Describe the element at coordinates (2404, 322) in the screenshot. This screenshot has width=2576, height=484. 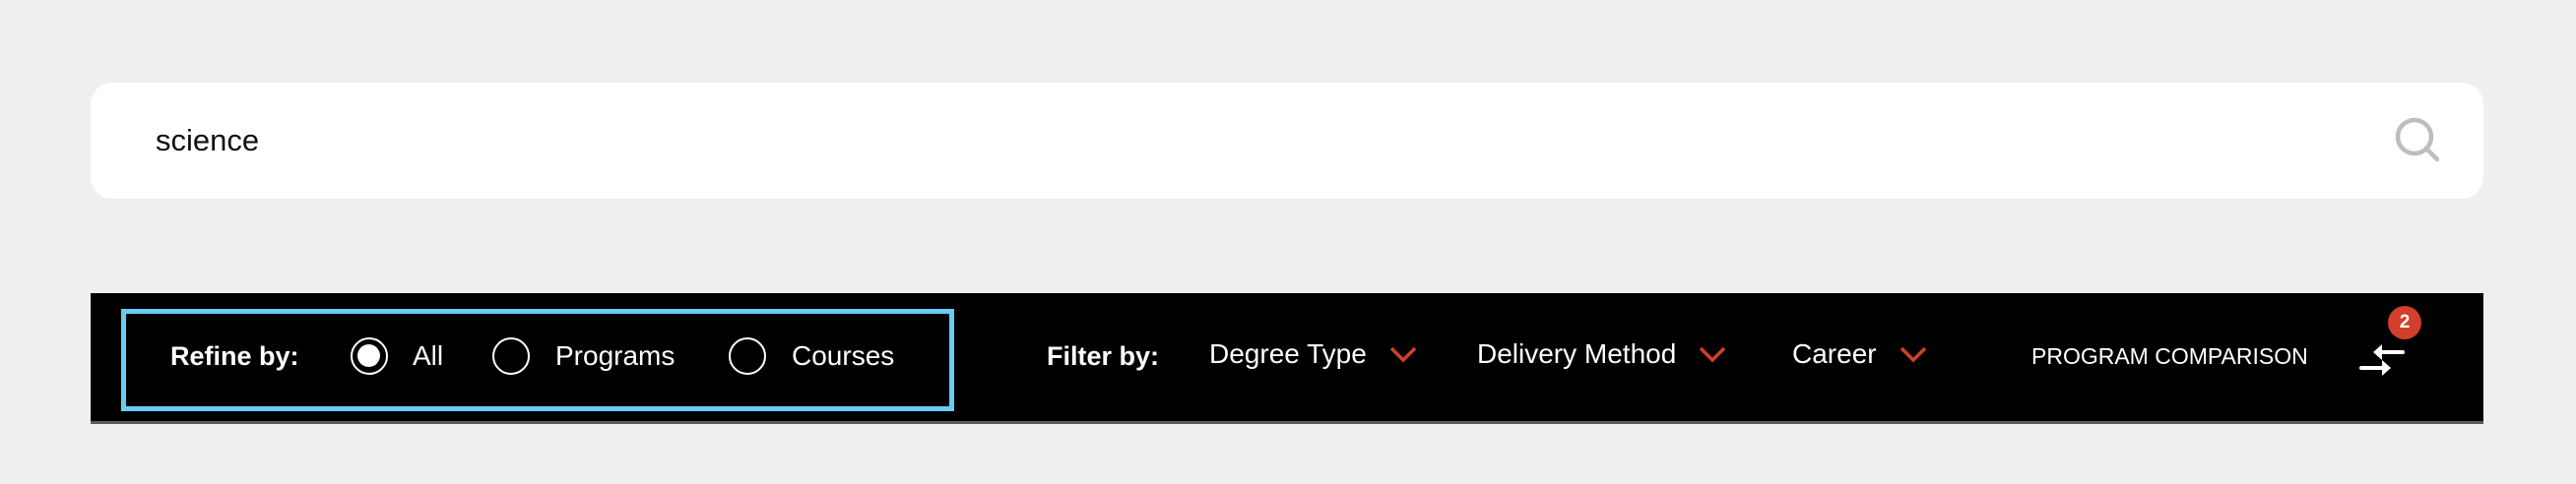
I see `comparison-count-badge: 2` at that location.